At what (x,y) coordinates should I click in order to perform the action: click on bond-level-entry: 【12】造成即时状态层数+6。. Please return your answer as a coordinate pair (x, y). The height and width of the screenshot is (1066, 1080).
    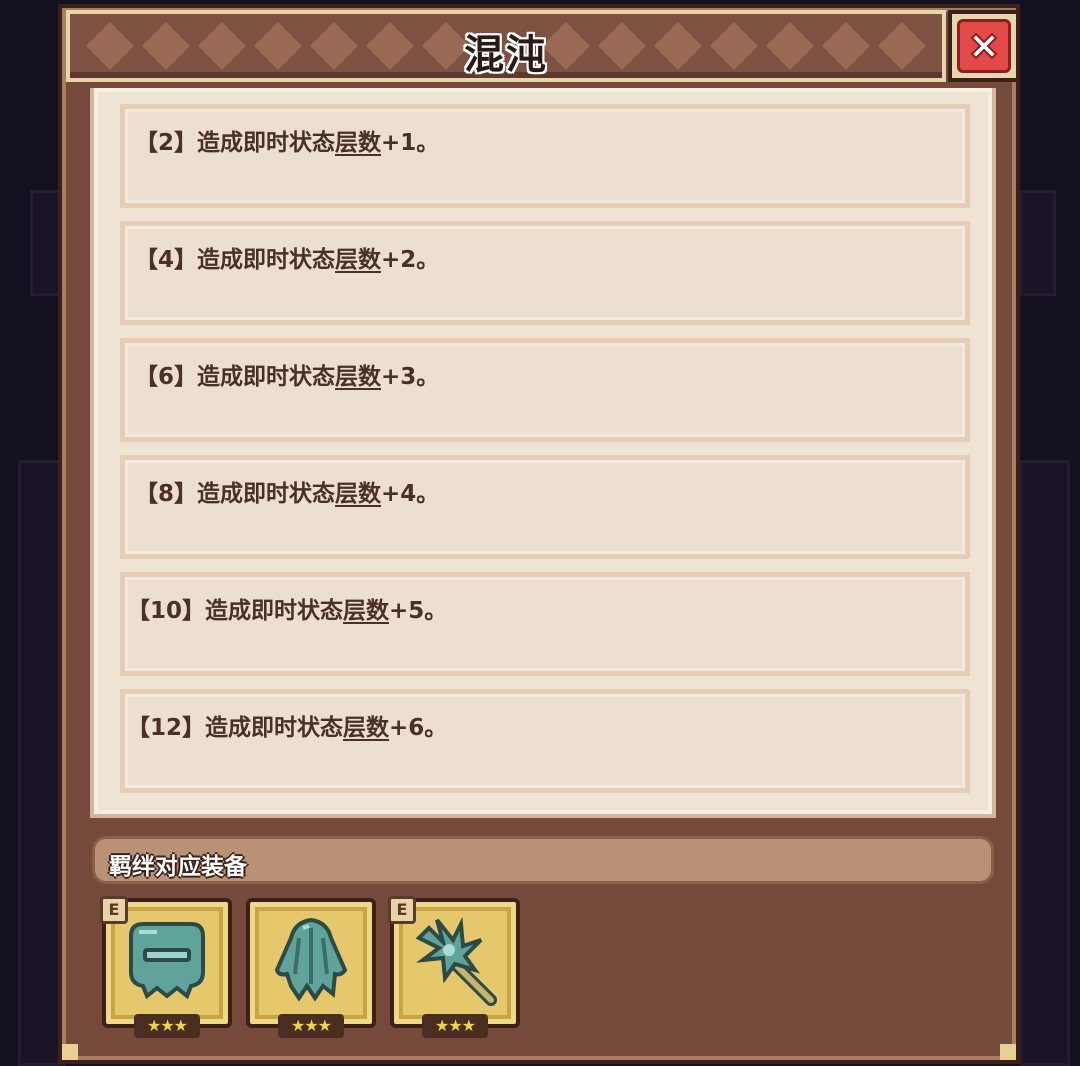
    Looking at the image, I should click on (545, 741).